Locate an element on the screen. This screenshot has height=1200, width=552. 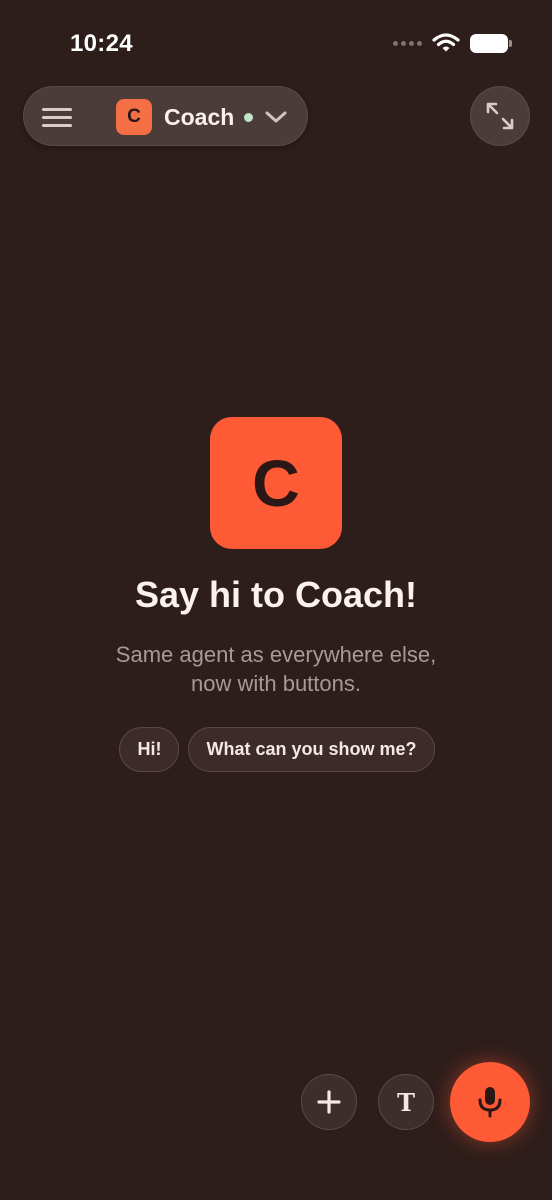
online-status-dot is located at coordinates (249, 117).